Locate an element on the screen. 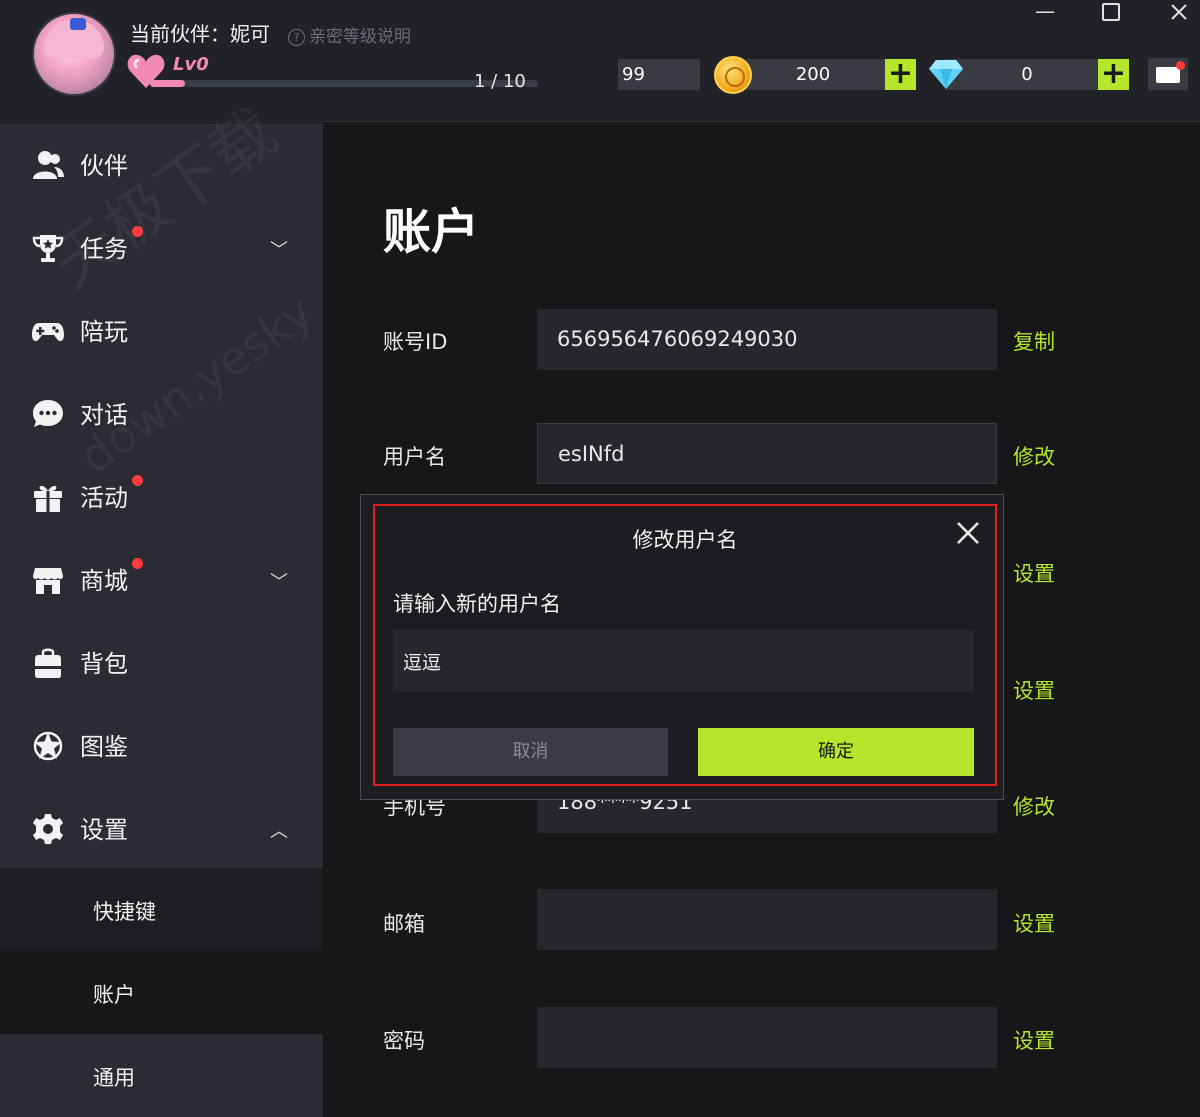 The height and width of the screenshot is (1117, 1200). sidebar-item-events: 活动 is located at coordinates (161, 496).